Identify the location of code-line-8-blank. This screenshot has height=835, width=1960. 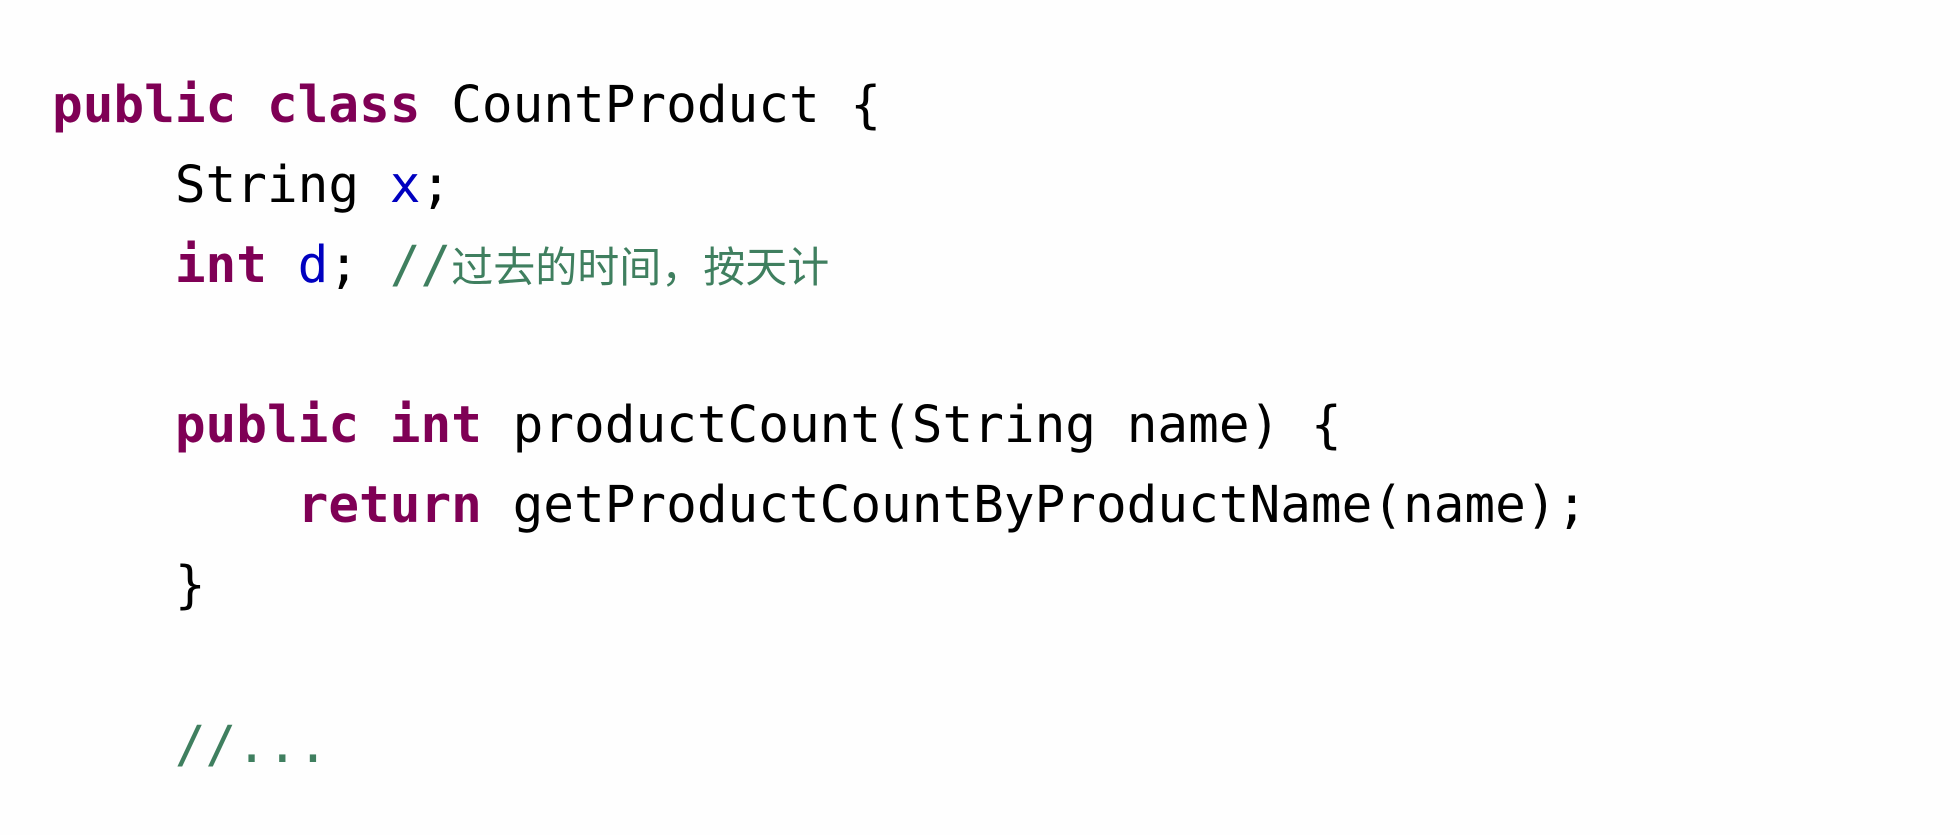
(819, 666).